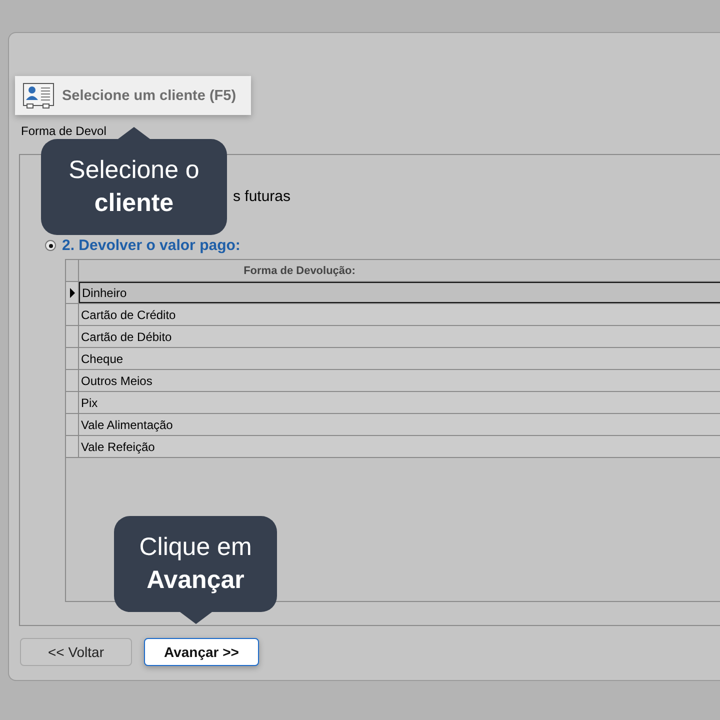 The image size is (720, 720). What do you see at coordinates (399, 292) in the screenshot?
I see `grid-row: Dinheiro` at bounding box center [399, 292].